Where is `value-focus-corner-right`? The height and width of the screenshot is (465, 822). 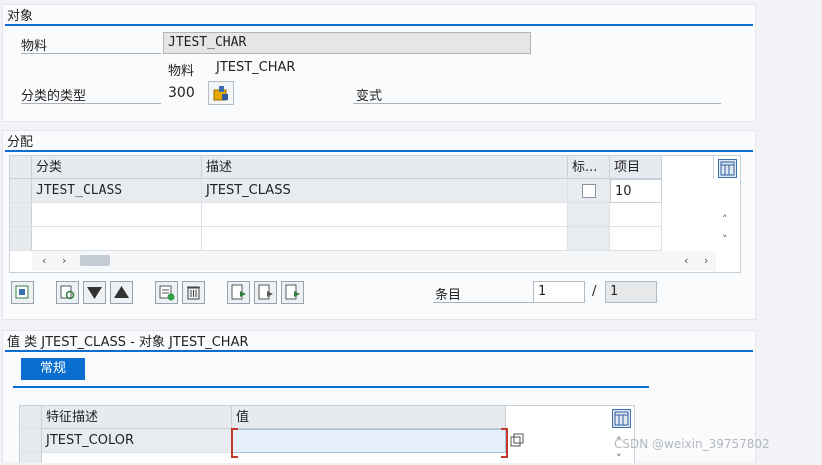 value-focus-corner-right is located at coordinates (504, 443).